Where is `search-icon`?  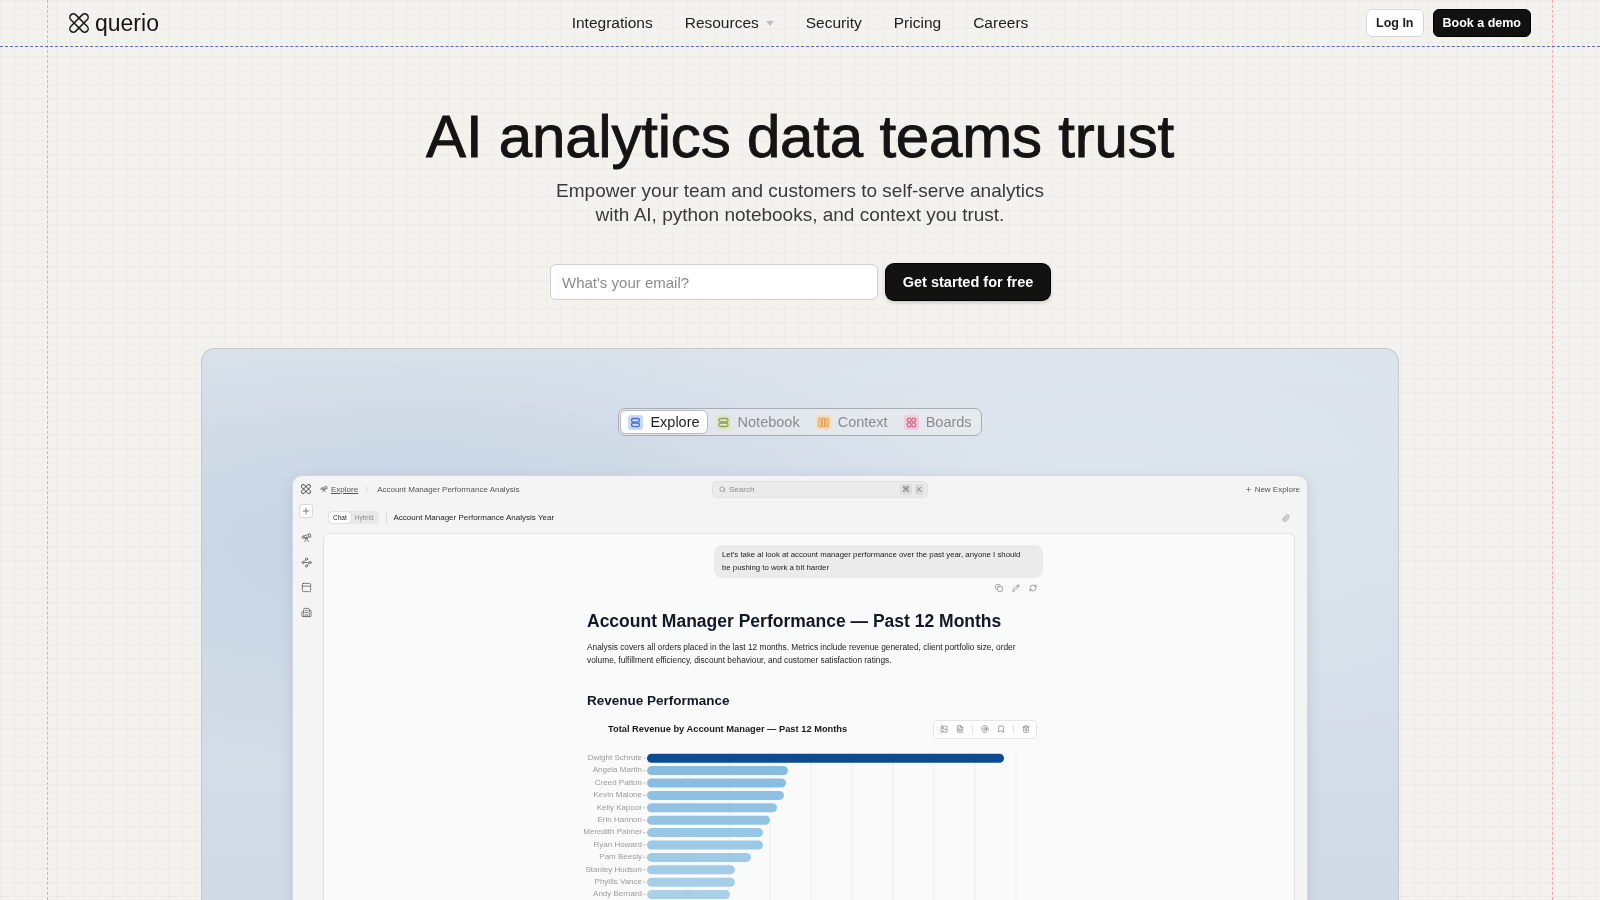 search-icon is located at coordinates (722, 489).